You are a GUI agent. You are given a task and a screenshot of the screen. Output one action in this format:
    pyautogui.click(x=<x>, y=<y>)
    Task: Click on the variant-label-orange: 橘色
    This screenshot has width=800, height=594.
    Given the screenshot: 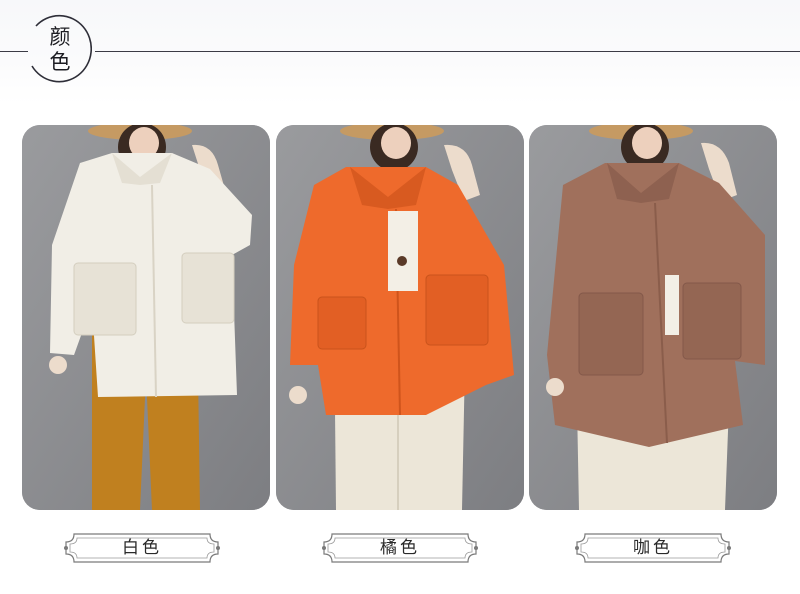 What is the action you would take?
    pyautogui.click(x=400, y=548)
    